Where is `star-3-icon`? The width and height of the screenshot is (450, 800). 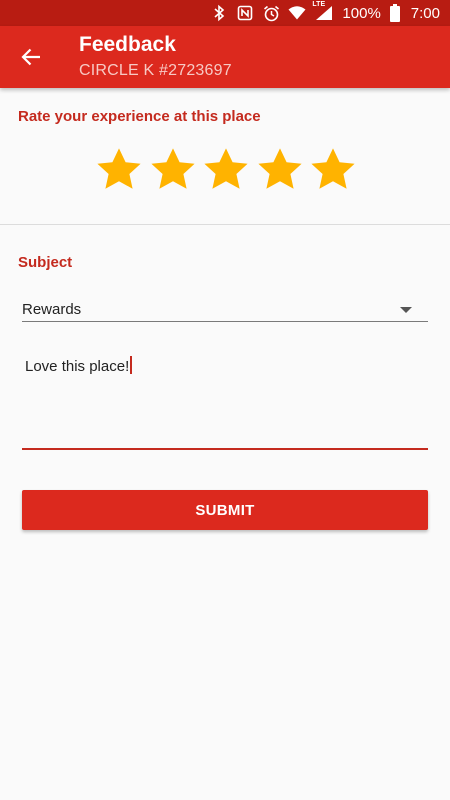 star-3-icon is located at coordinates (226, 170).